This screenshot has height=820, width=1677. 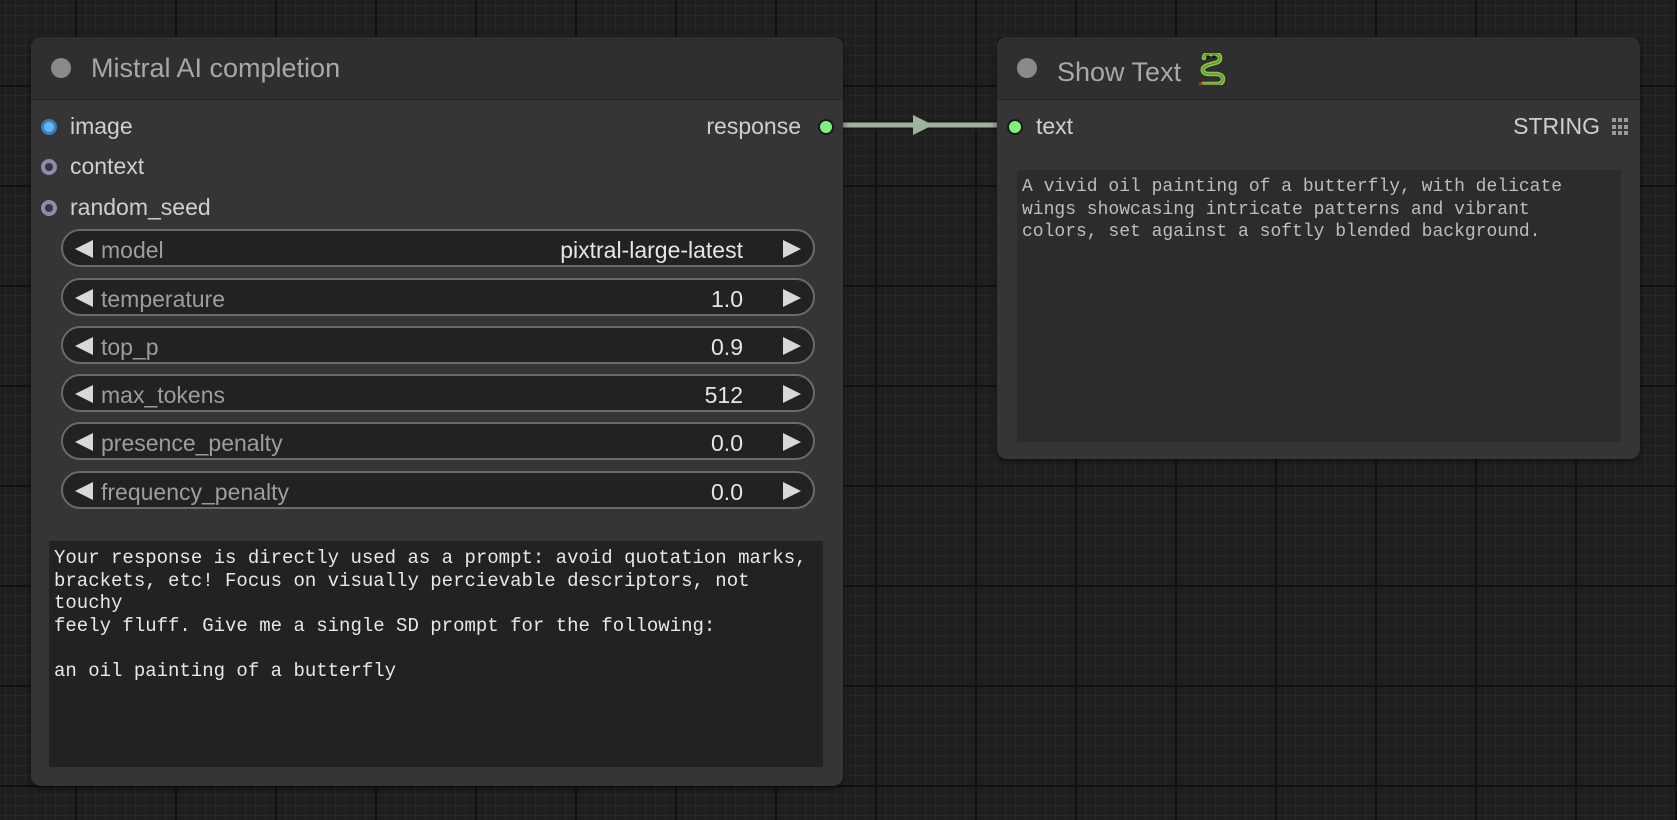 What do you see at coordinates (231, 167) in the screenshot?
I see `input-slot-context: context` at bounding box center [231, 167].